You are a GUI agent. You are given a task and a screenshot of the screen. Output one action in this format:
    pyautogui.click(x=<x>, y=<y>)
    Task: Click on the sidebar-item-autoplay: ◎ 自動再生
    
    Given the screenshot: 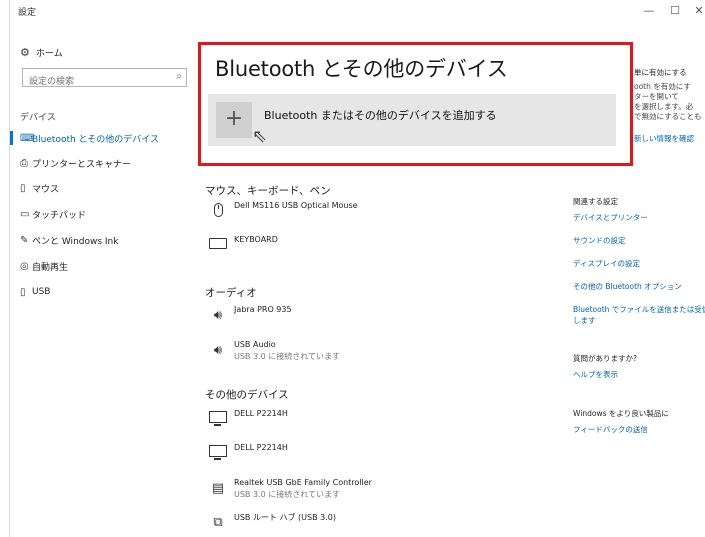 What is the action you would take?
    pyautogui.click(x=102, y=266)
    